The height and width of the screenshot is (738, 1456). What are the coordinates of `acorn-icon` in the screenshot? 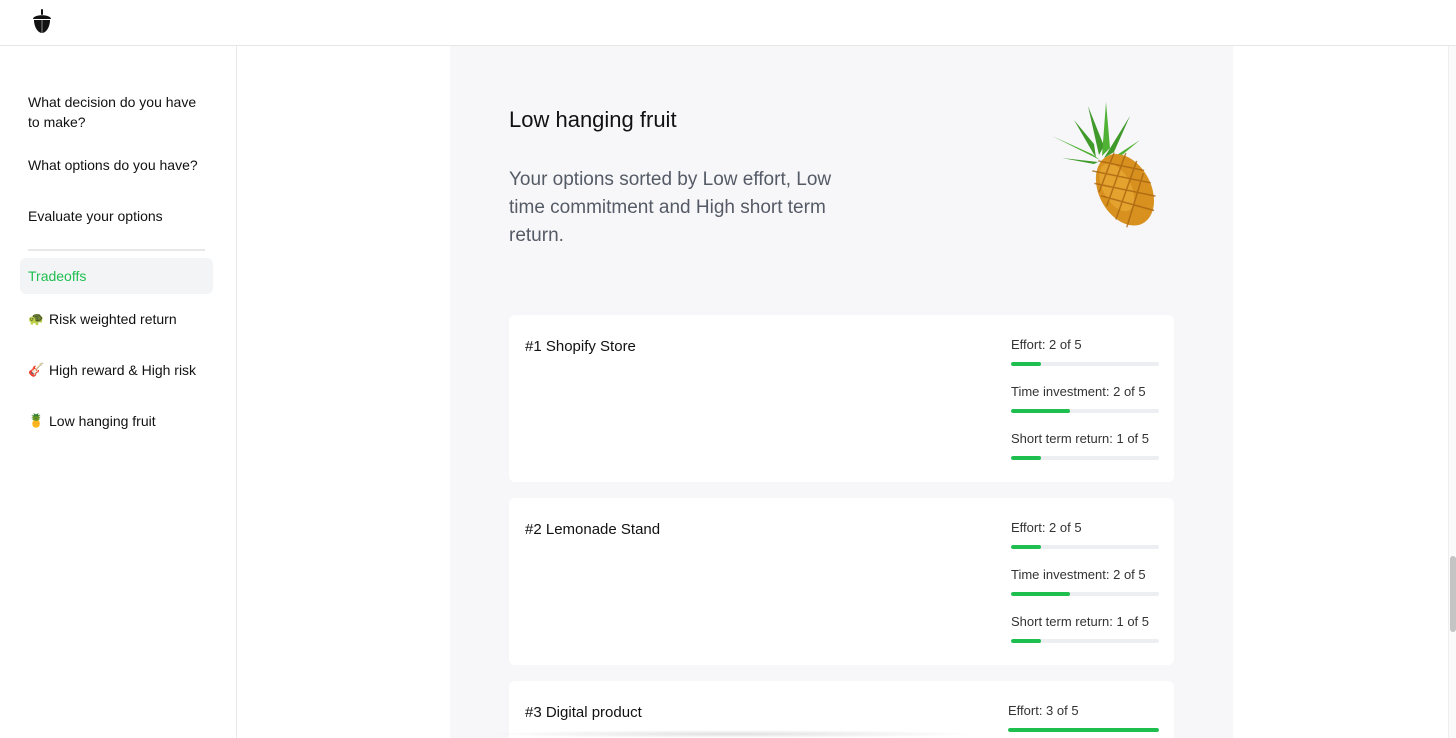 It's located at (42, 22).